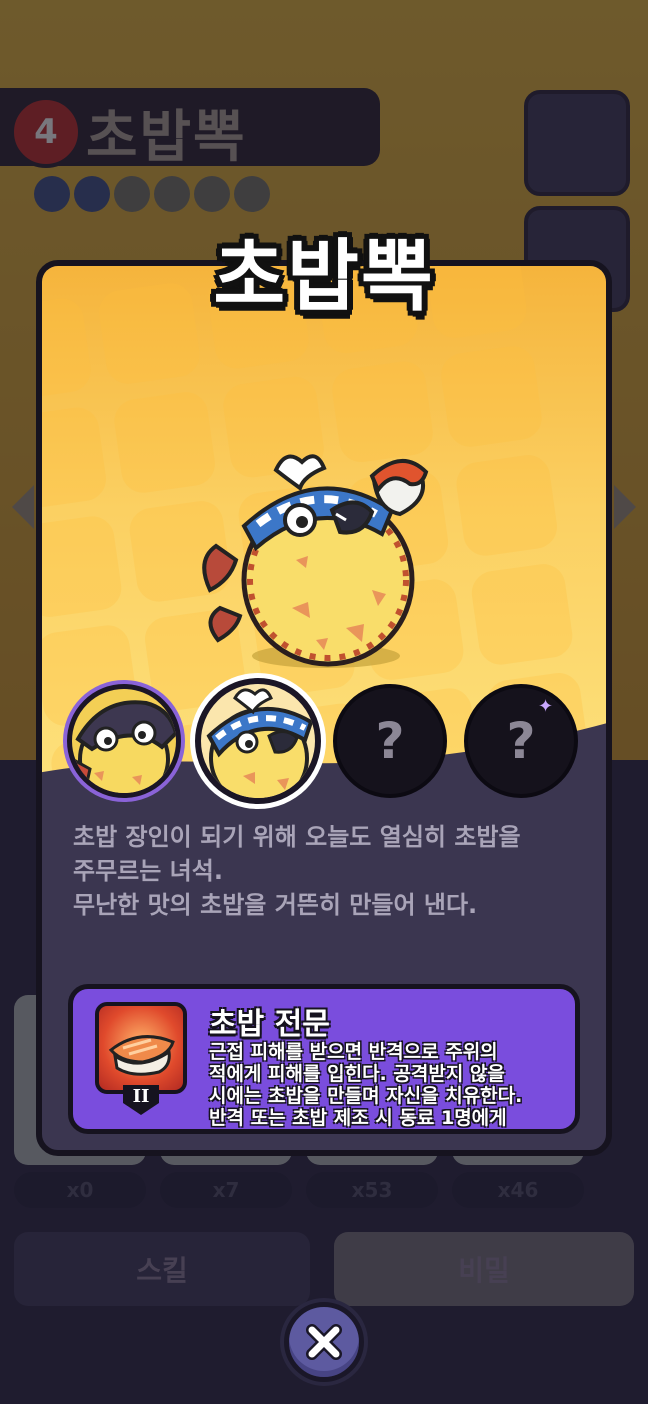  Describe the element at coordinates (141, 1100) in the screenshot. I see `skill-rank-badge: II` at that location.